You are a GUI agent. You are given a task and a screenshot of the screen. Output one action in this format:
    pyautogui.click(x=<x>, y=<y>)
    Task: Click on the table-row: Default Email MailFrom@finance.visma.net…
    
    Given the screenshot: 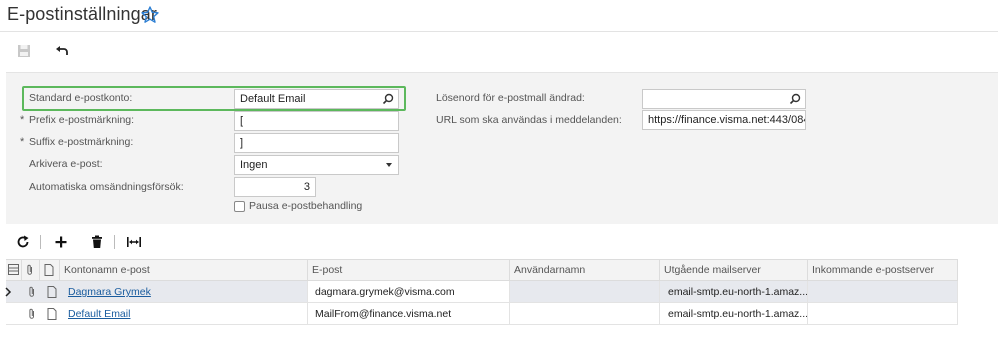 What is the action you would take?
    pyautogui.click(x=482, y=314)
    